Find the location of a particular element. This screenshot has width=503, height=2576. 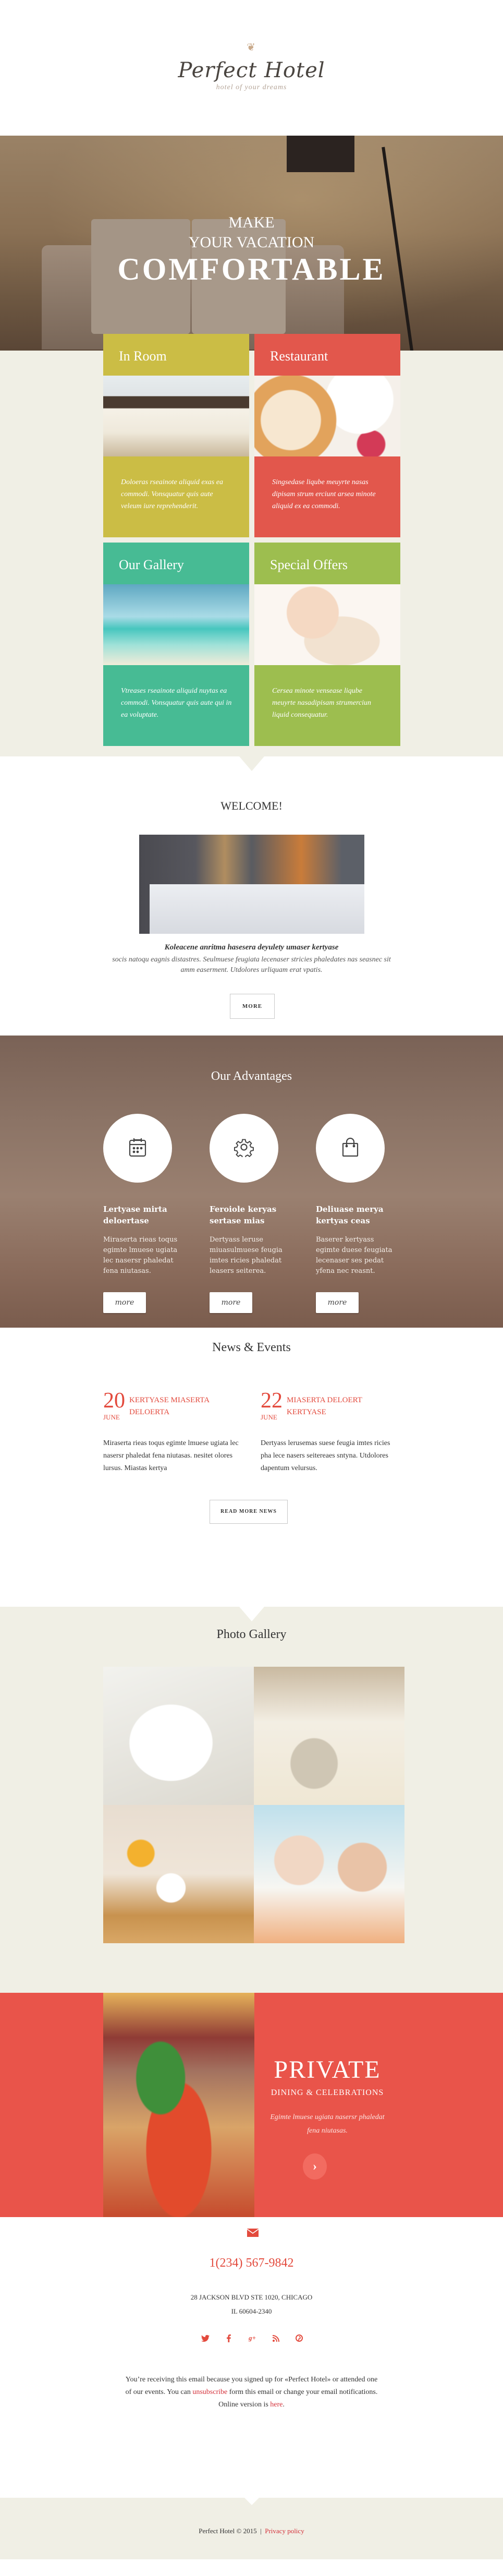

advantage-heading: Feroiole keryas sertase mias is located at coordinates (243, 1215).